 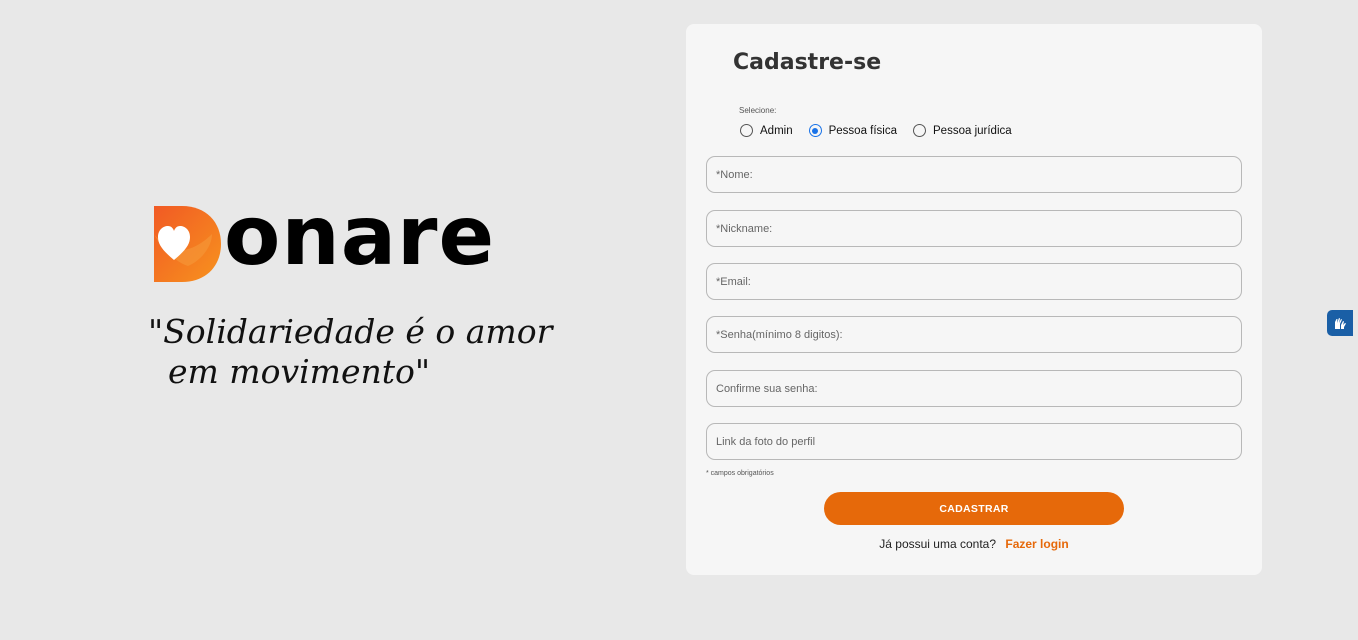 What do you see at coordinates (299, 371) in the screenshot?
I see `slogan-line-2: em movimento"` at bounding box center [299, 371].